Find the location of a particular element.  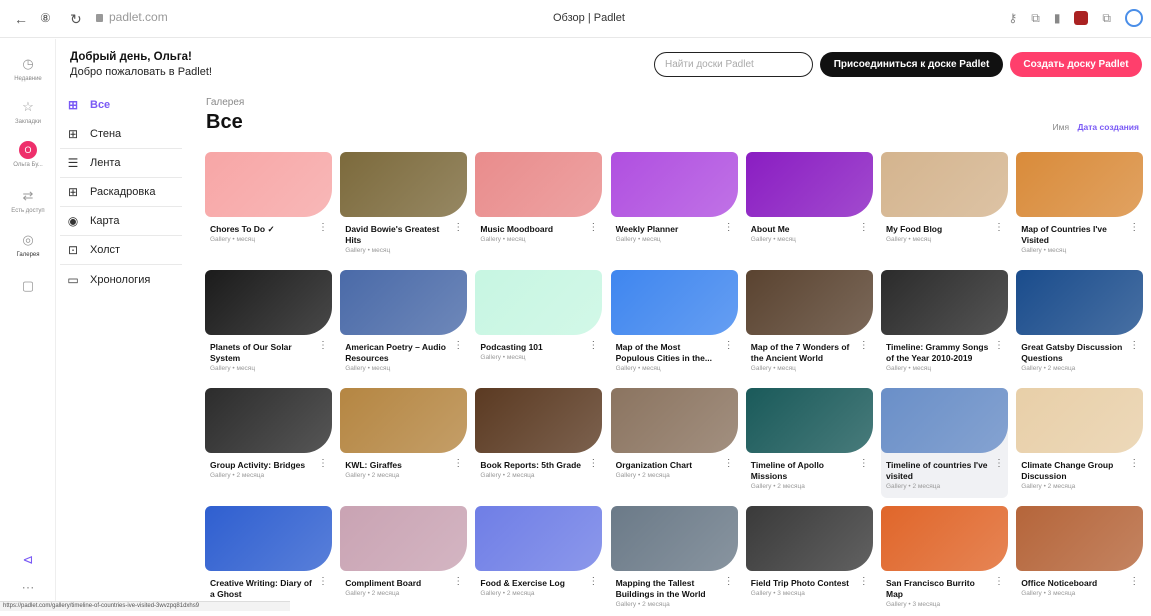

create-padlet-button: Создать доску Padlet is located at coordinates (1076, 64).